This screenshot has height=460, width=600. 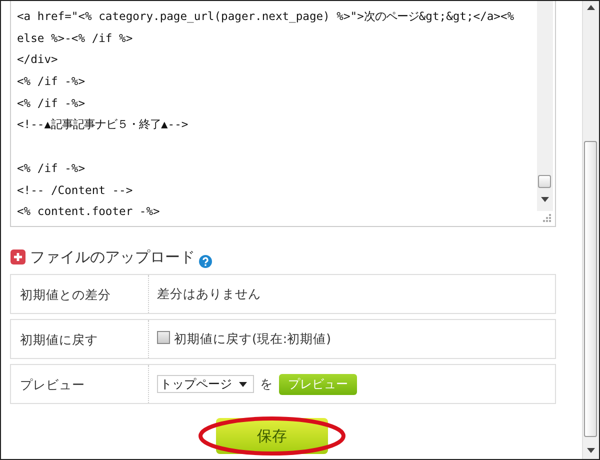 What do you see at coordinates (591, 7) in the screenshot?
I see `scroll-up-icon` at bounding box center [591, 7].